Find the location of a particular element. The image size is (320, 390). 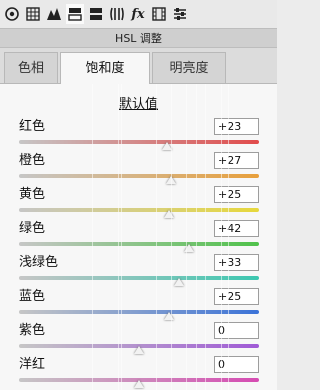

slider-row-magenta: 洋红0 is located at coordinates (138, 373).